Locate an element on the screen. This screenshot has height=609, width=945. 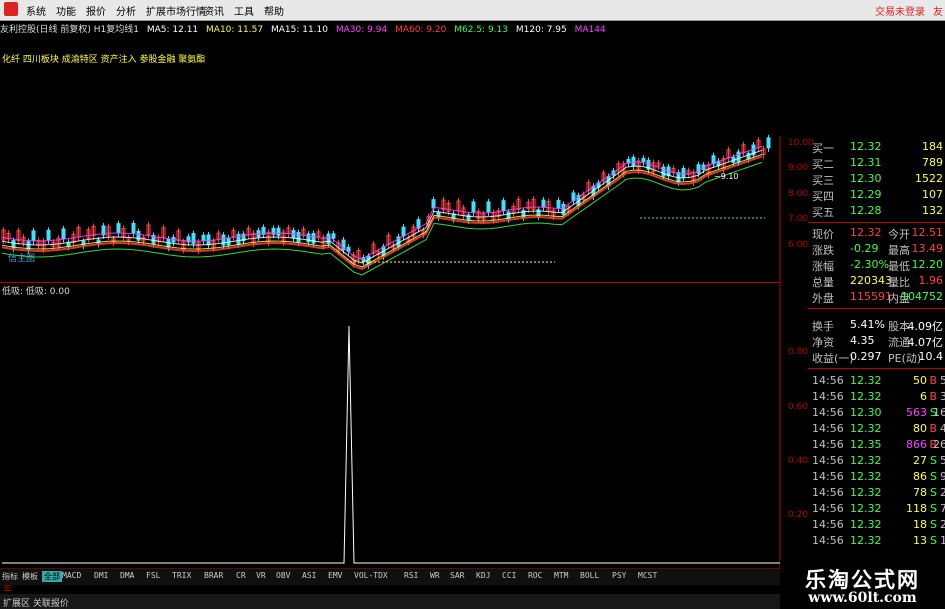
fund-value: 4.09亿 is located at coordinates (925, 326).